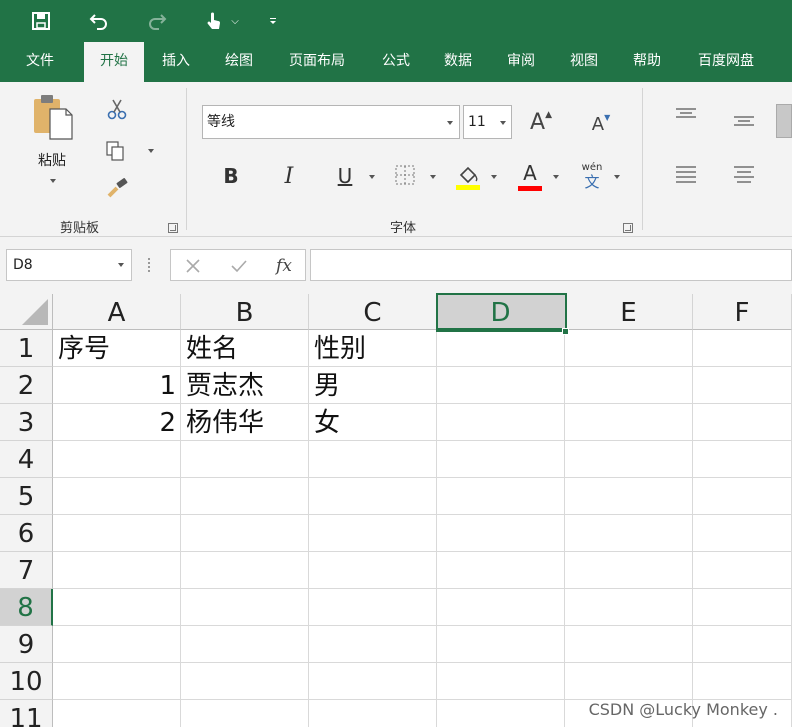  What do you see at coordinates (458, 62) in the screenshot?
I see `tab-data: 数据` at bounding box center [458, 62].